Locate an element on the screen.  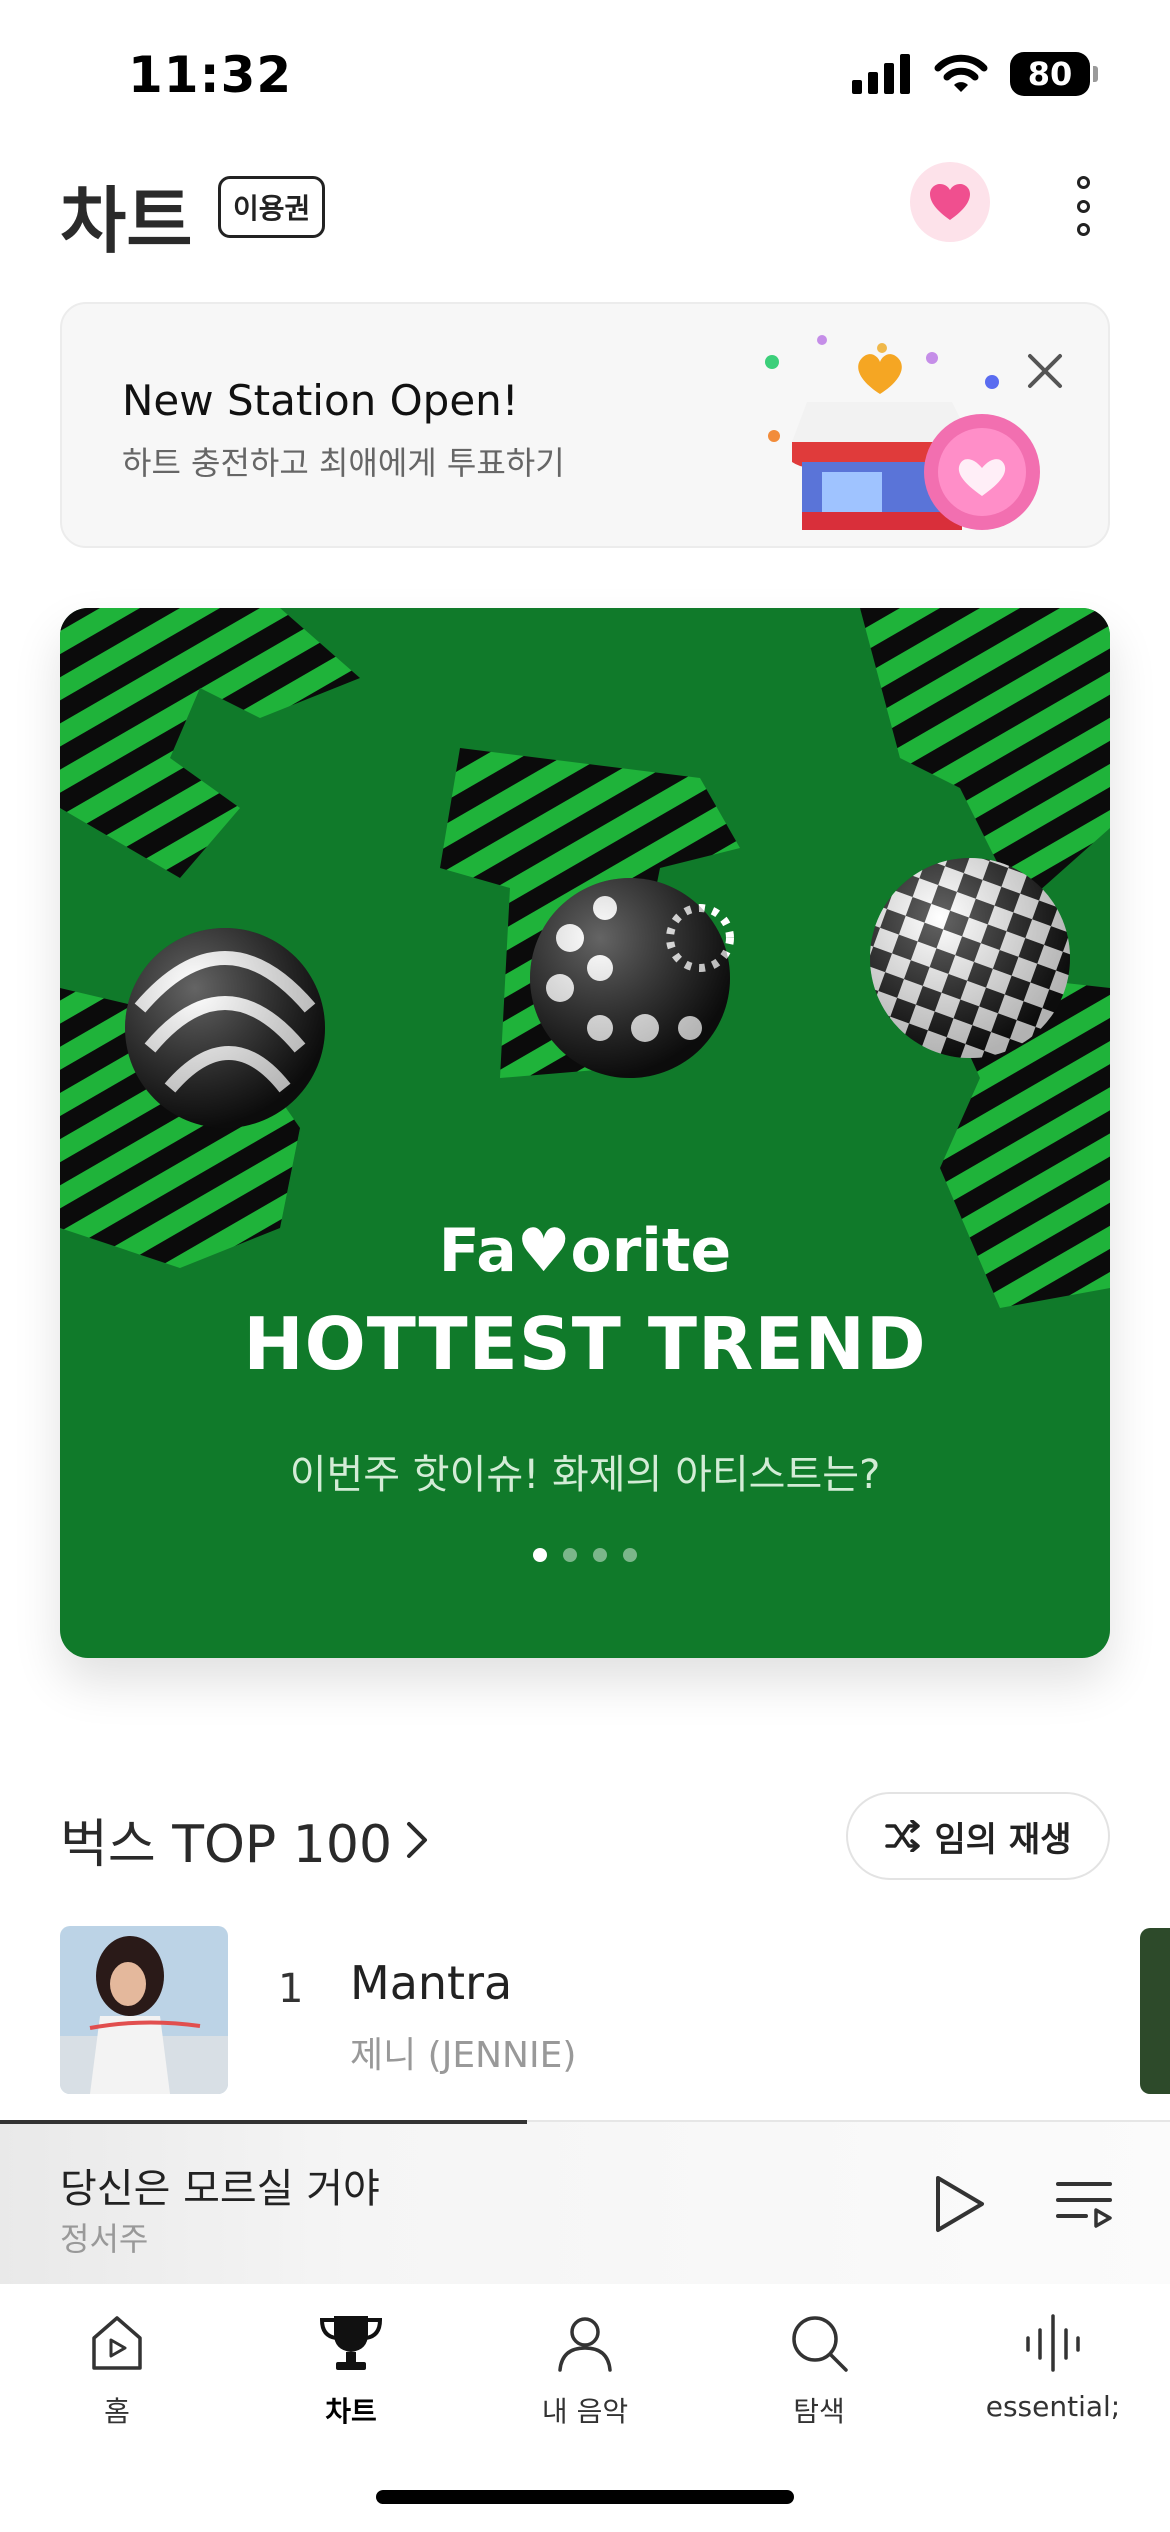
now-playing-artist: 정서주 is located at coordinates (104, 2239).